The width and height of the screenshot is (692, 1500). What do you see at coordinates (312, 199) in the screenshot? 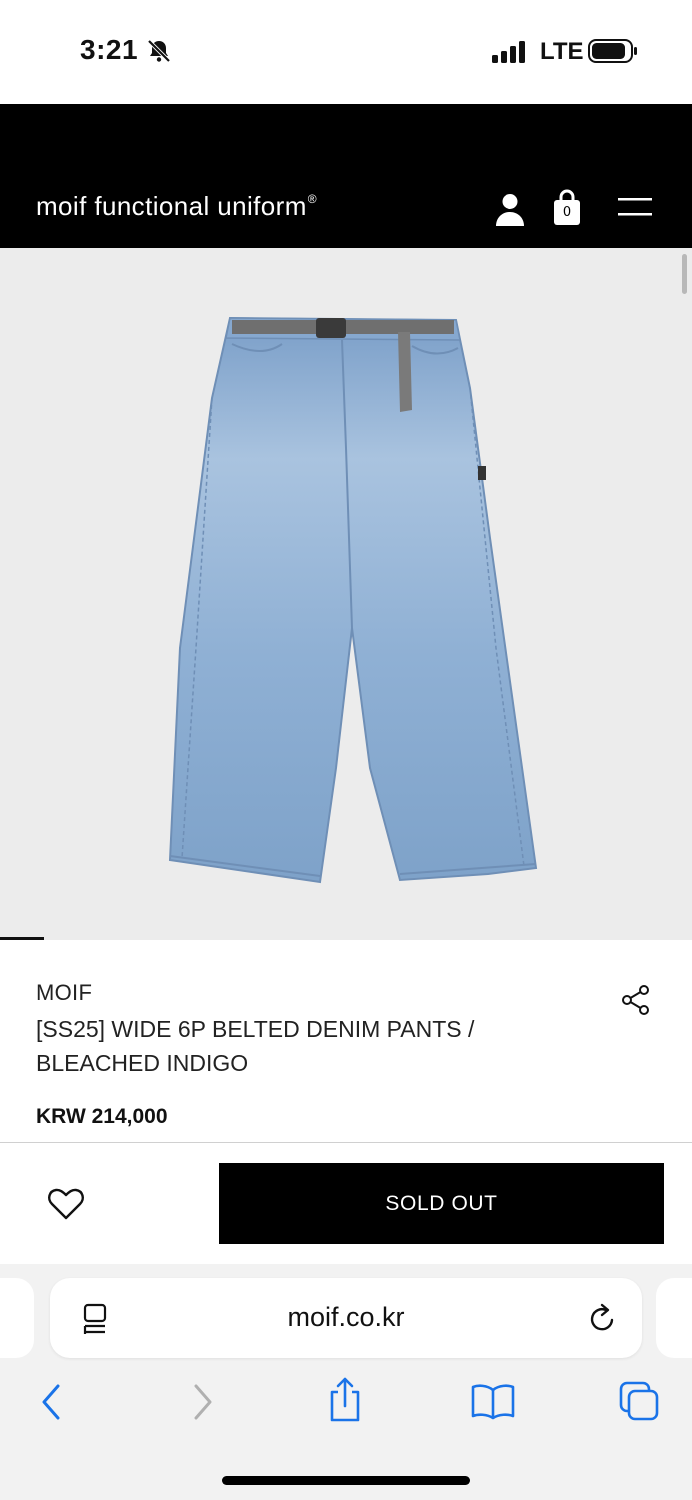
I see `registered-mark: ®` at bounding box center [312, 199].